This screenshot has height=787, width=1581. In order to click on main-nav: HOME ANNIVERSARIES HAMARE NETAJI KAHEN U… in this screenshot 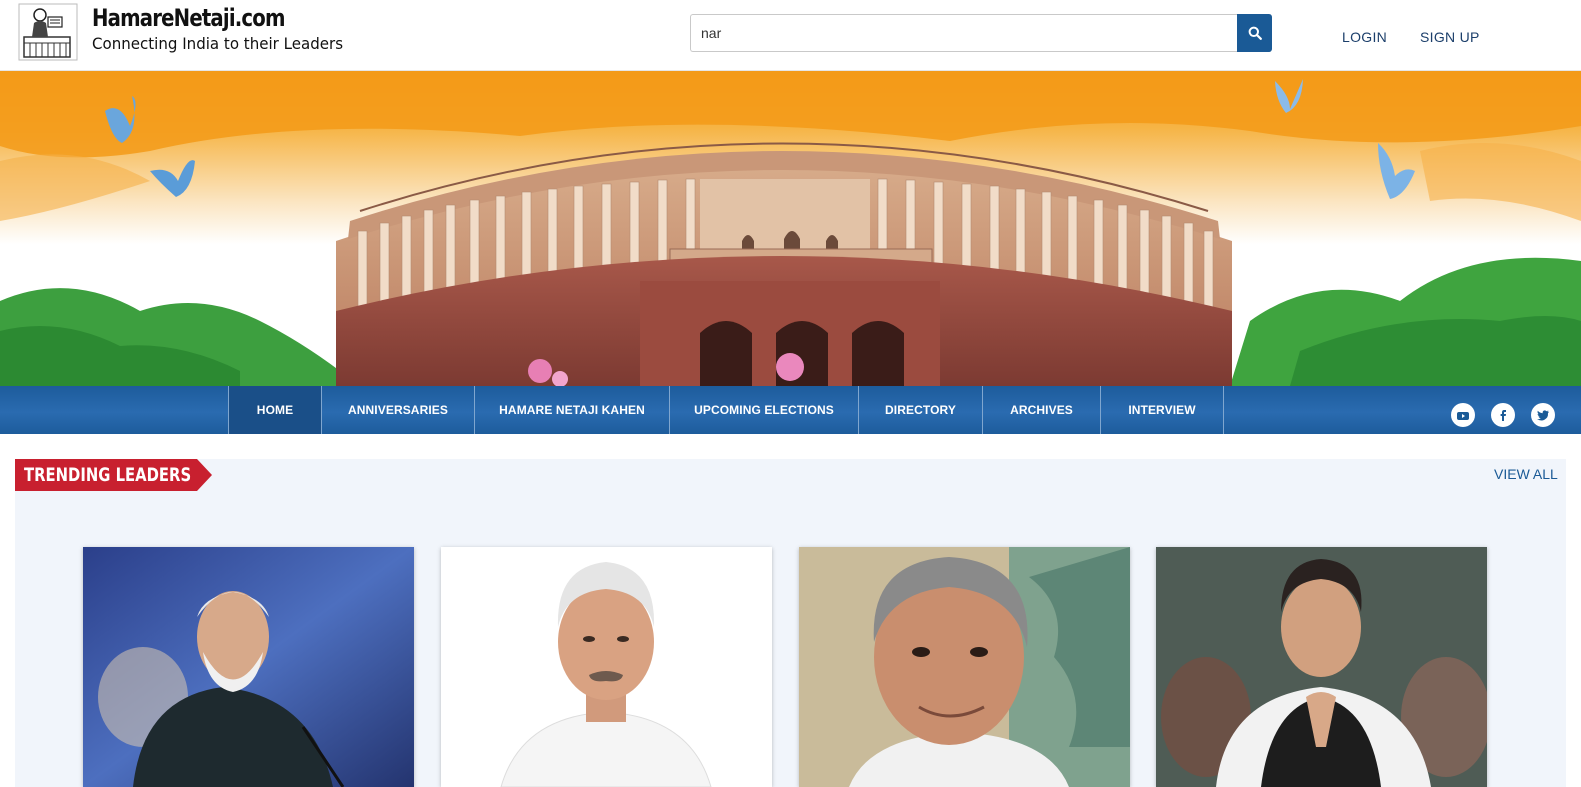, I will do `click(790, 410)`.